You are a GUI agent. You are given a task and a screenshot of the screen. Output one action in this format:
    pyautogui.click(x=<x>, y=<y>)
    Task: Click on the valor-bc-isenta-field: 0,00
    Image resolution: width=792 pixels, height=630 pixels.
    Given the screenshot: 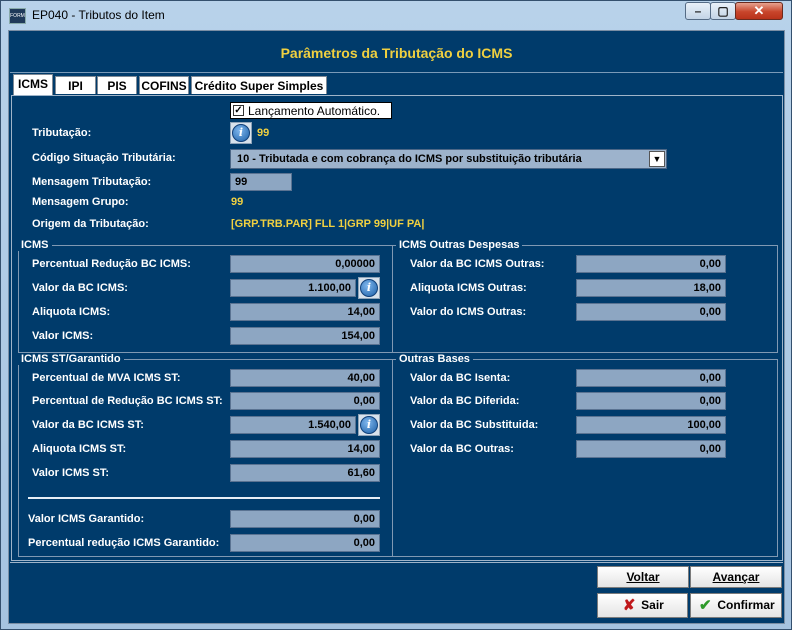 What is the action you would take?
    pyautogui.click(x=651, y=378)
    